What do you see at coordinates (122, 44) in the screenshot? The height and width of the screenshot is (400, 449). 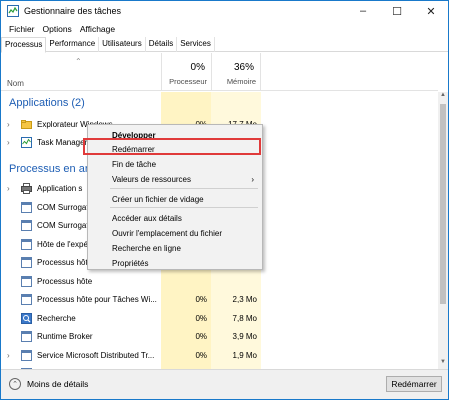 I see `tab-utilisateurs: Utilisateurs` at bounding box center [122, 44].